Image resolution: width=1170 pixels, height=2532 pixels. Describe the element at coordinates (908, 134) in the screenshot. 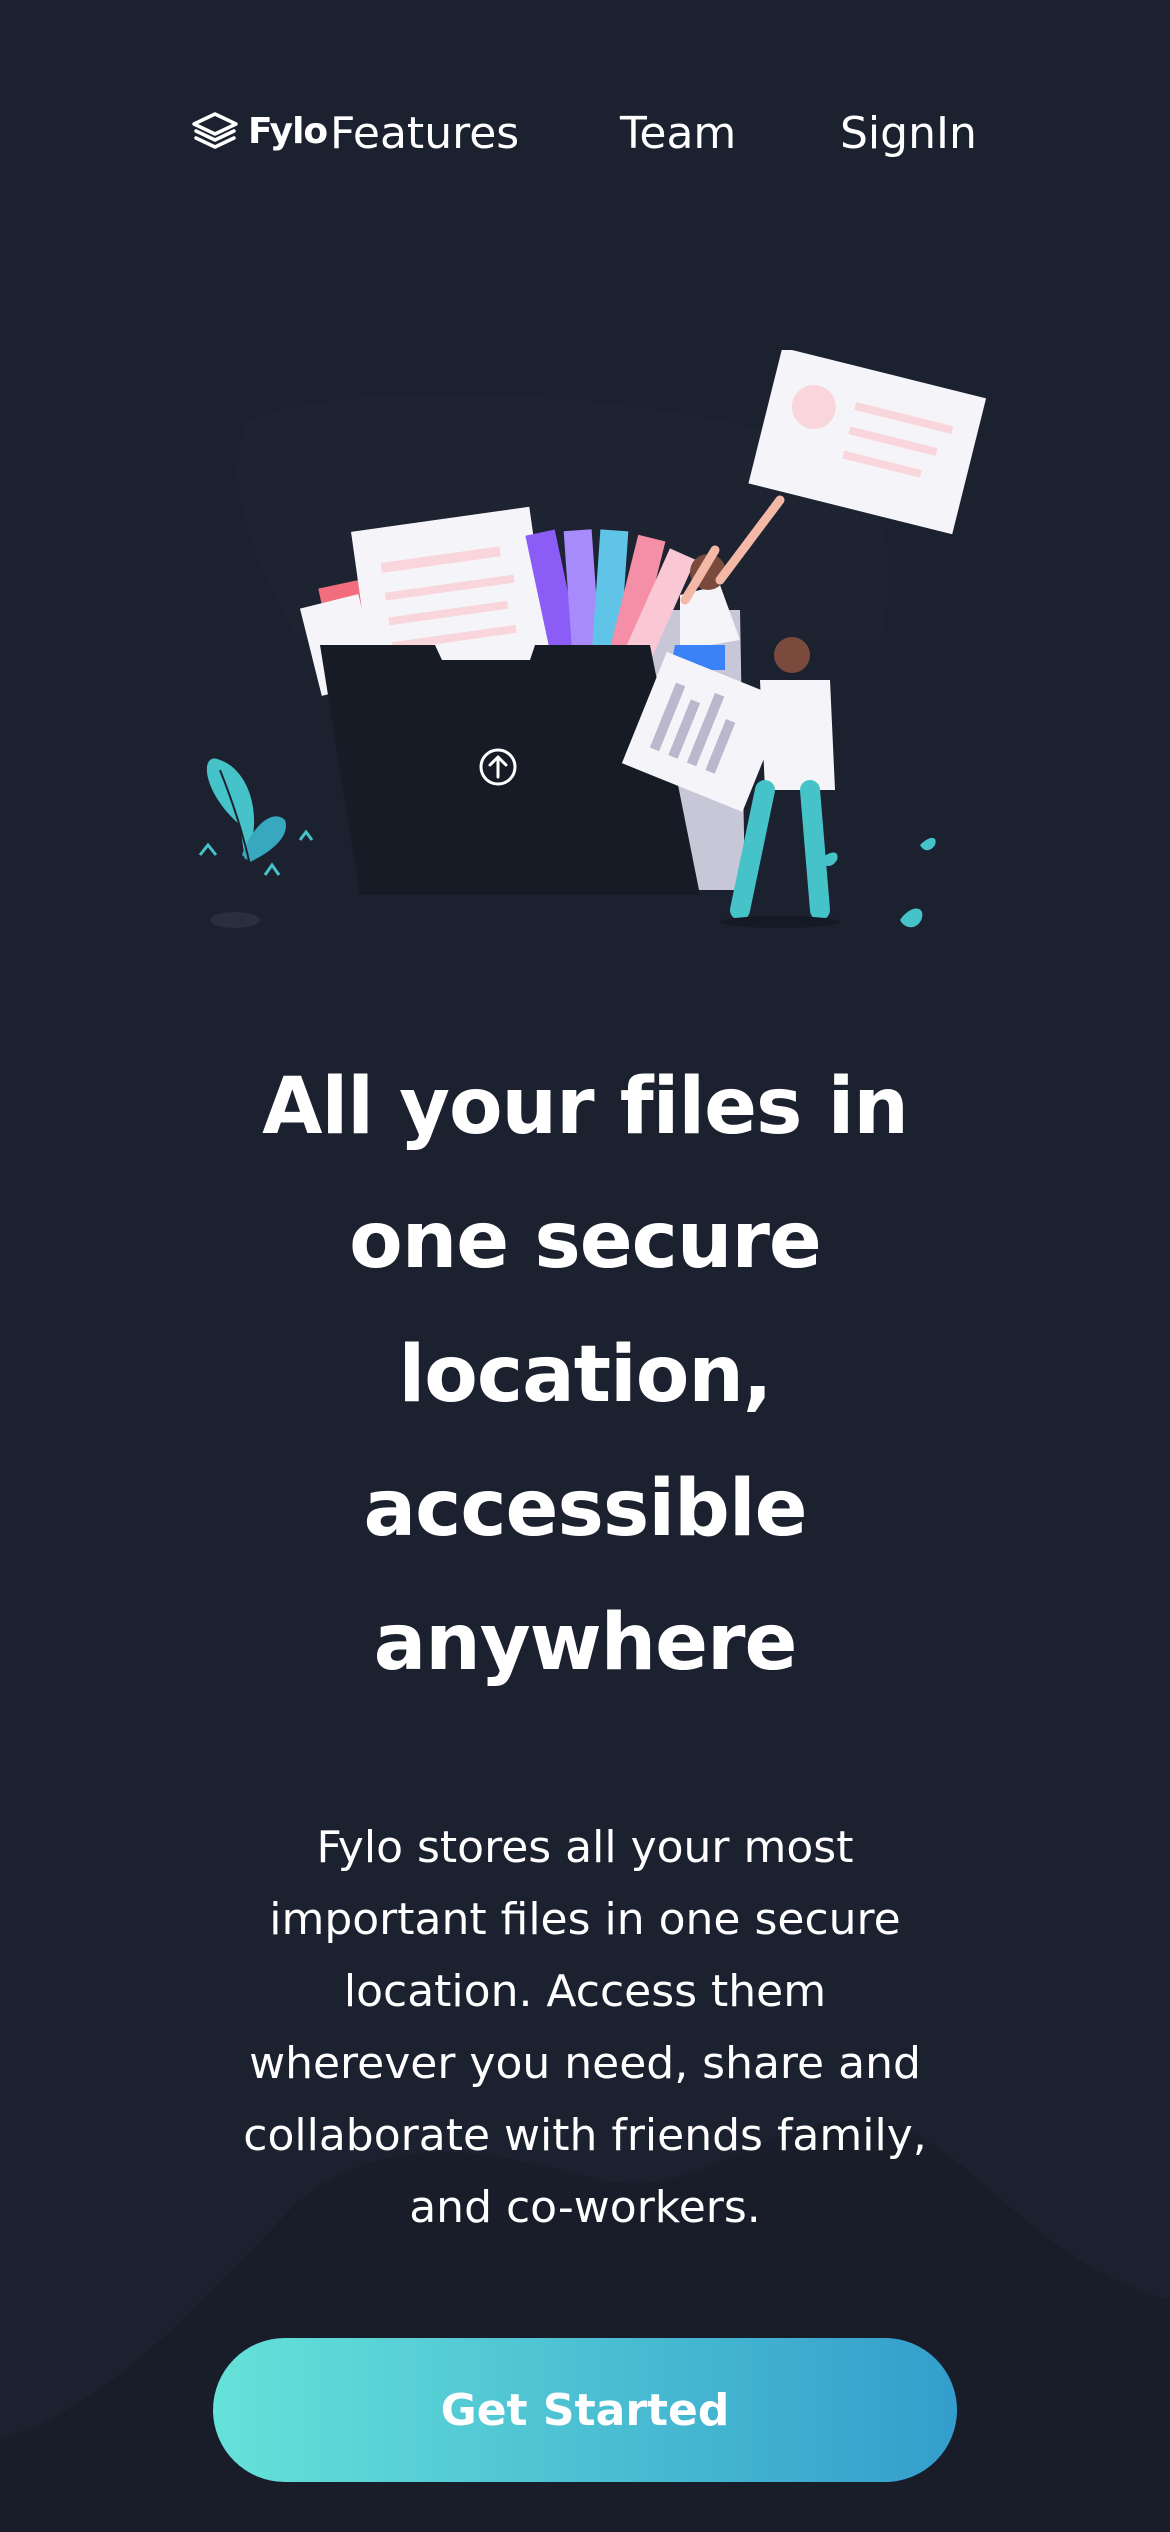

I see `nav-link-signin: SignIn` at that location.